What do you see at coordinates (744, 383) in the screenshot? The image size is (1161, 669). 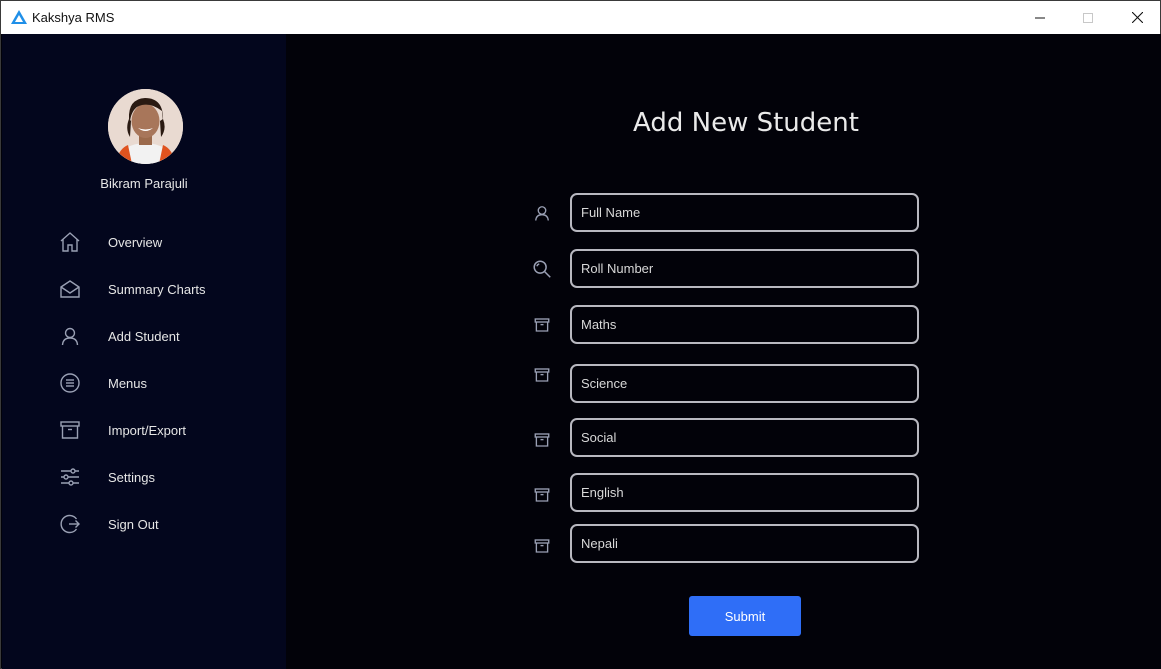 I see `science-input` at bounding box center [744, 383].